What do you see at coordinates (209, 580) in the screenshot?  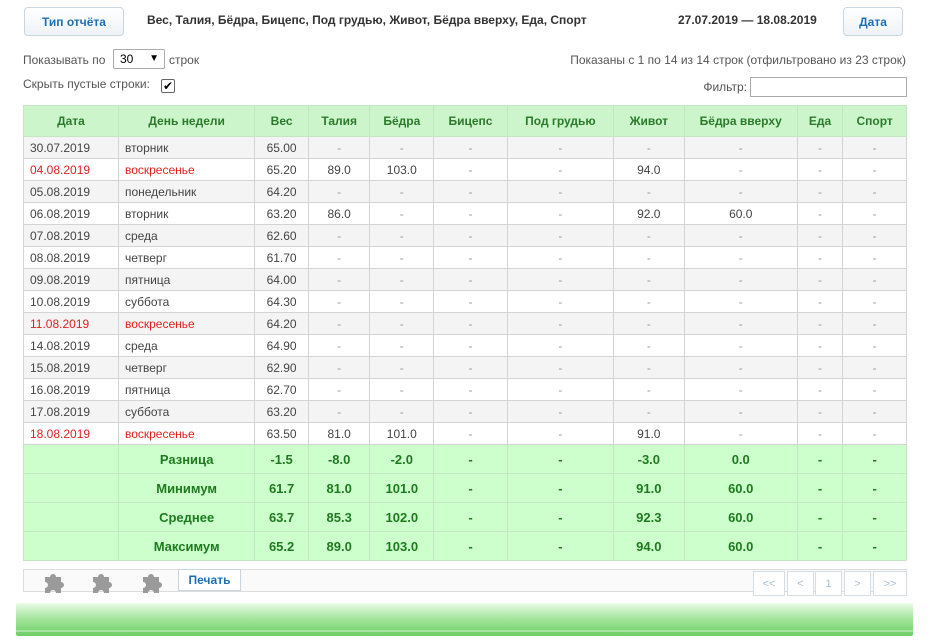 I see `print-button: Печать` at bounding box center [209, 580].